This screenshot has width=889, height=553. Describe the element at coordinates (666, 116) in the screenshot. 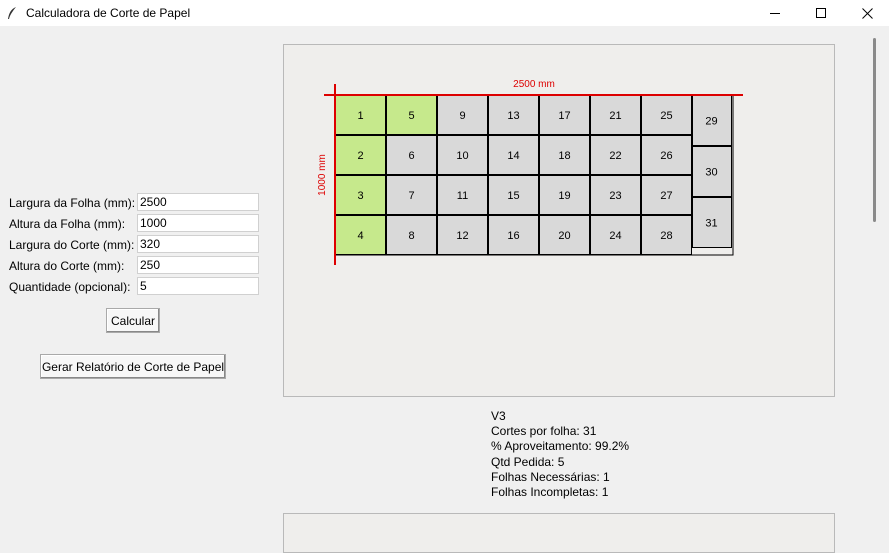

I see `cut-piece-label: 25` at that location.